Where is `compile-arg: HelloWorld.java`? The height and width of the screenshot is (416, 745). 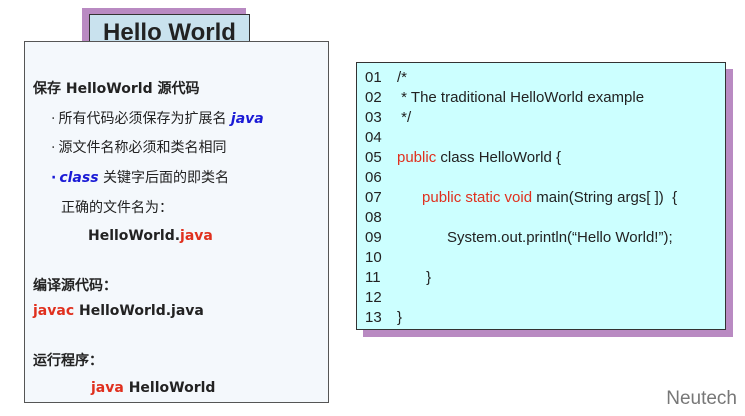
compile-arg: HelloWorld.java is located at coordinates (139, 311).